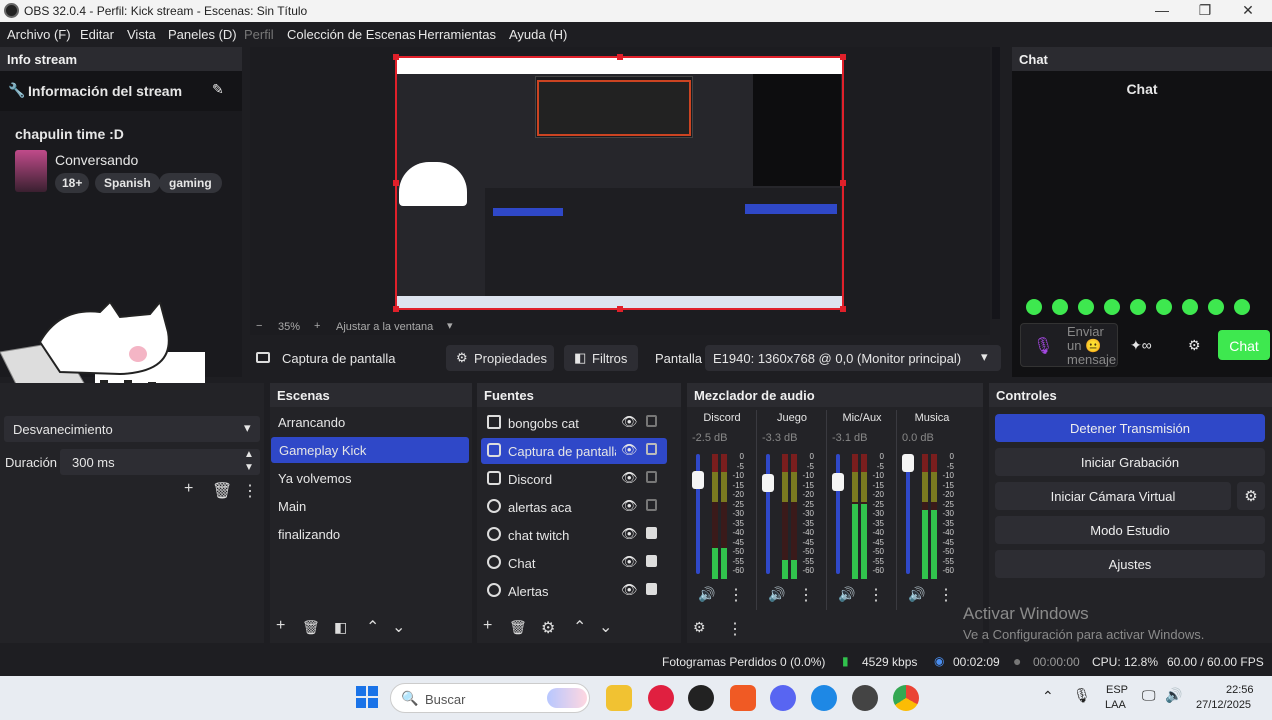 The width and height of the screenshot is (1272, 720). What do you see at coordinates (574, 591) in the screenshot?
I see `source-item: Alertas 👁` at bounding box center [574, 591].